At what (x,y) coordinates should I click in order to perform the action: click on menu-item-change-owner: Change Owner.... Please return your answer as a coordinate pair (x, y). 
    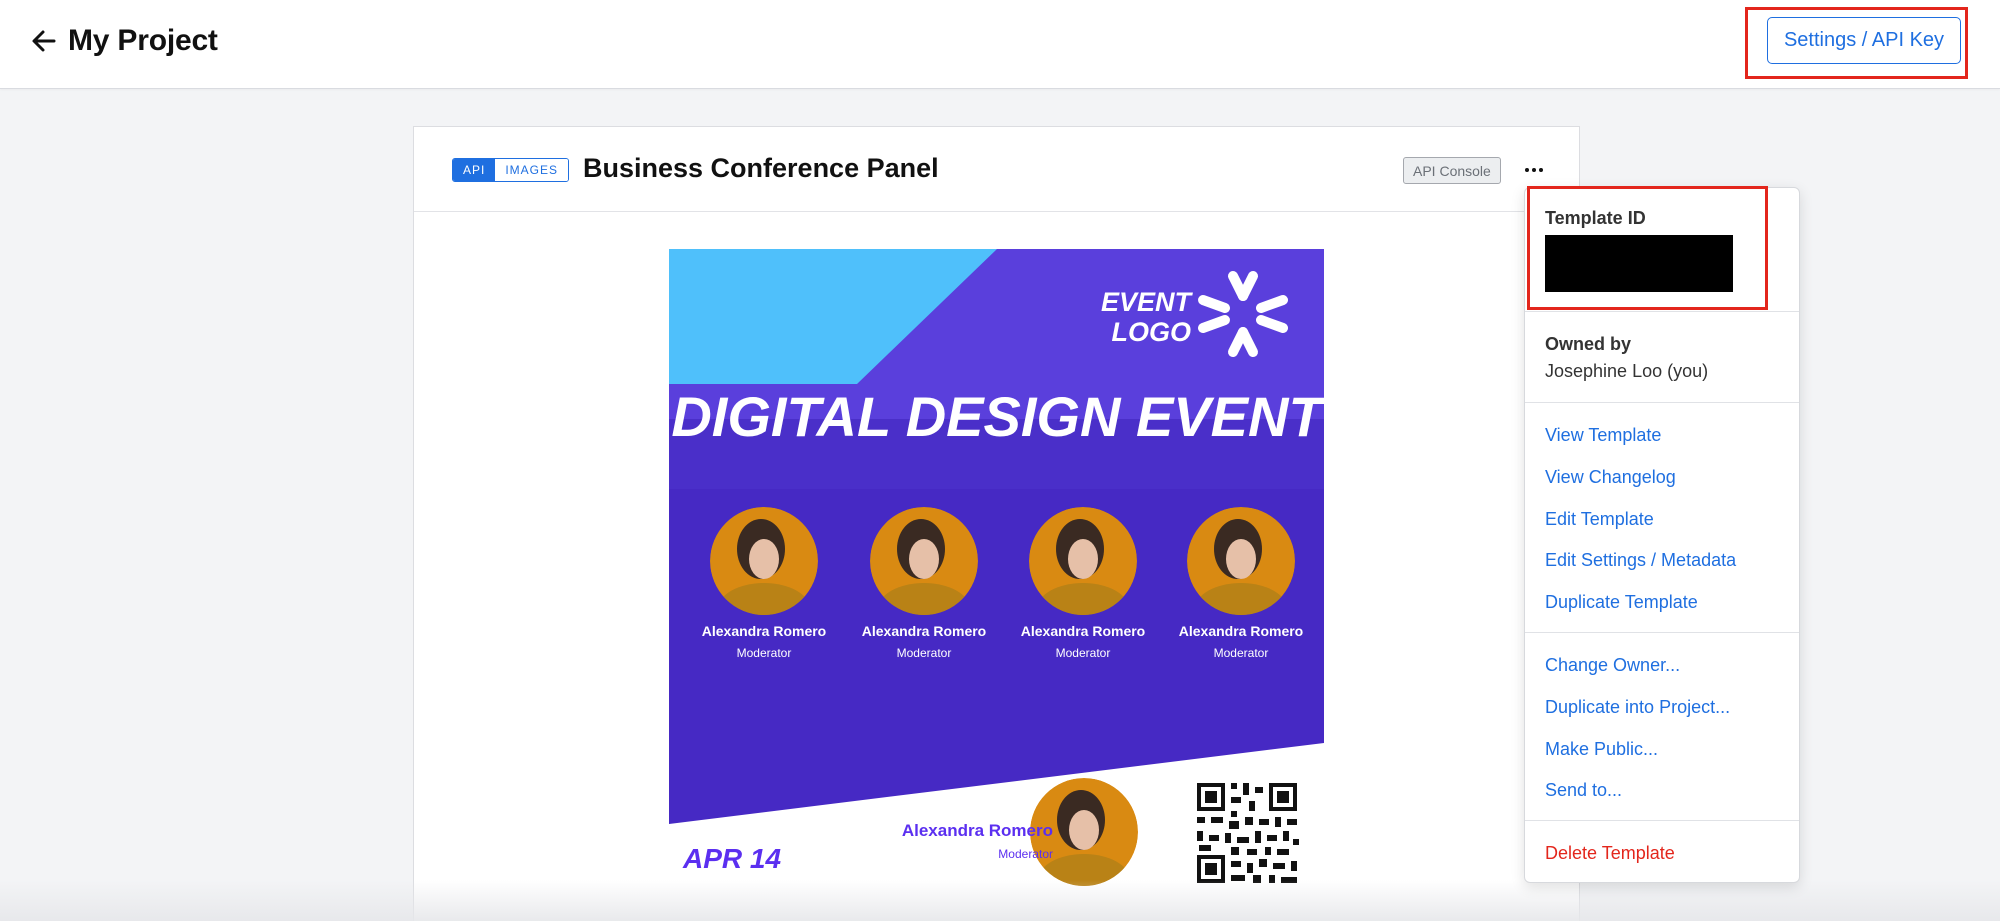
    Looking at the image, I should click on (1612, 665).